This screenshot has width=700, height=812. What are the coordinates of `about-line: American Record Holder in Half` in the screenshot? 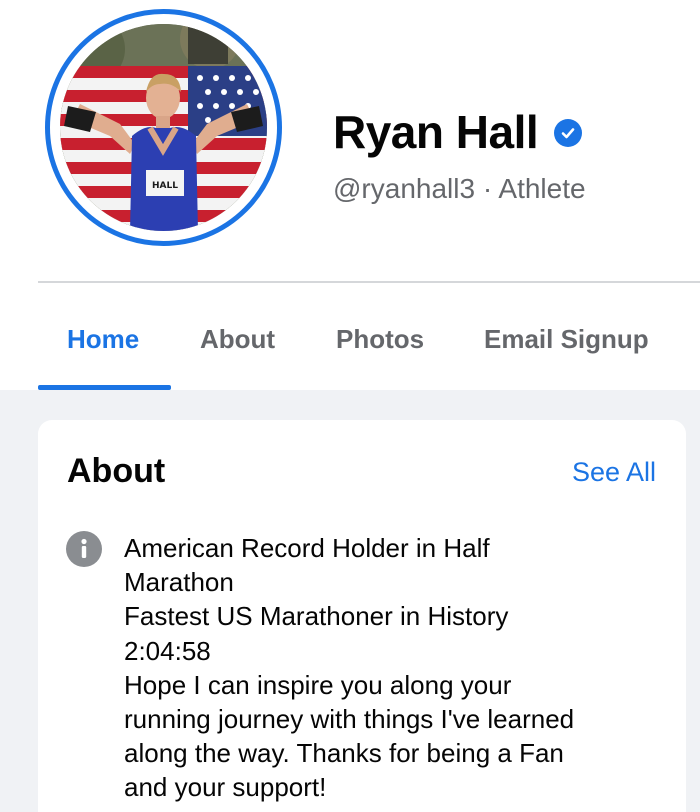 It's located at (307, 548).